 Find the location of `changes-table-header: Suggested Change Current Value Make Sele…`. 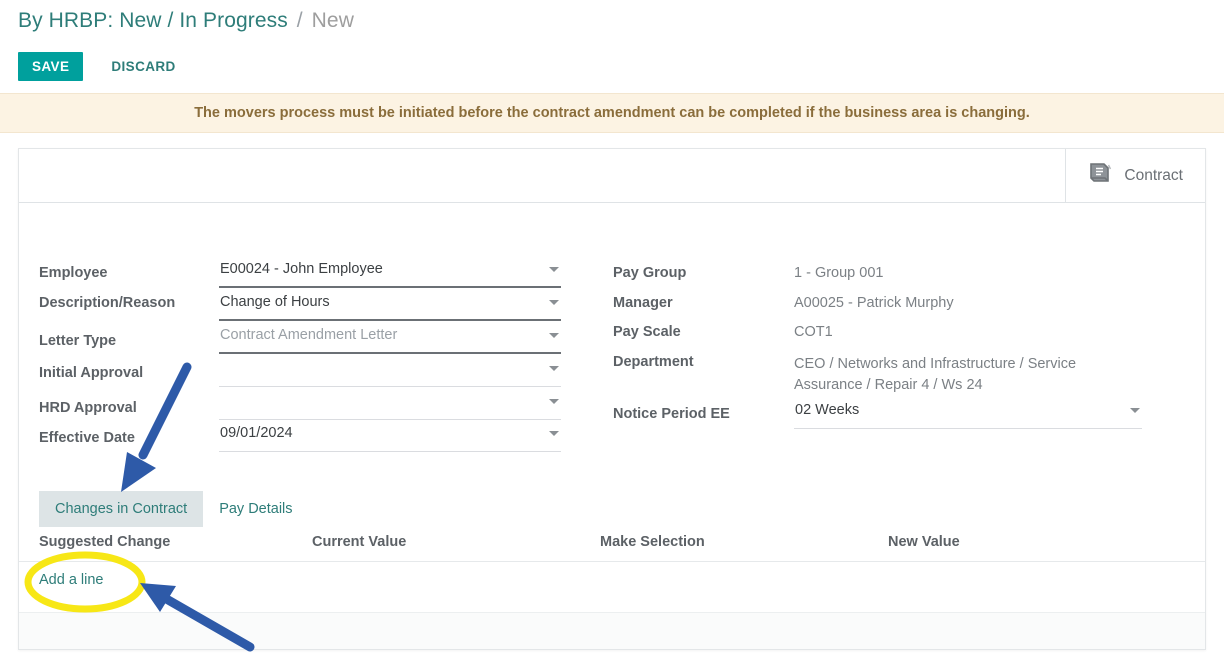

changes-table-header: Suggested Change Current Value Make Sele… is located at coordinates (612, 548).